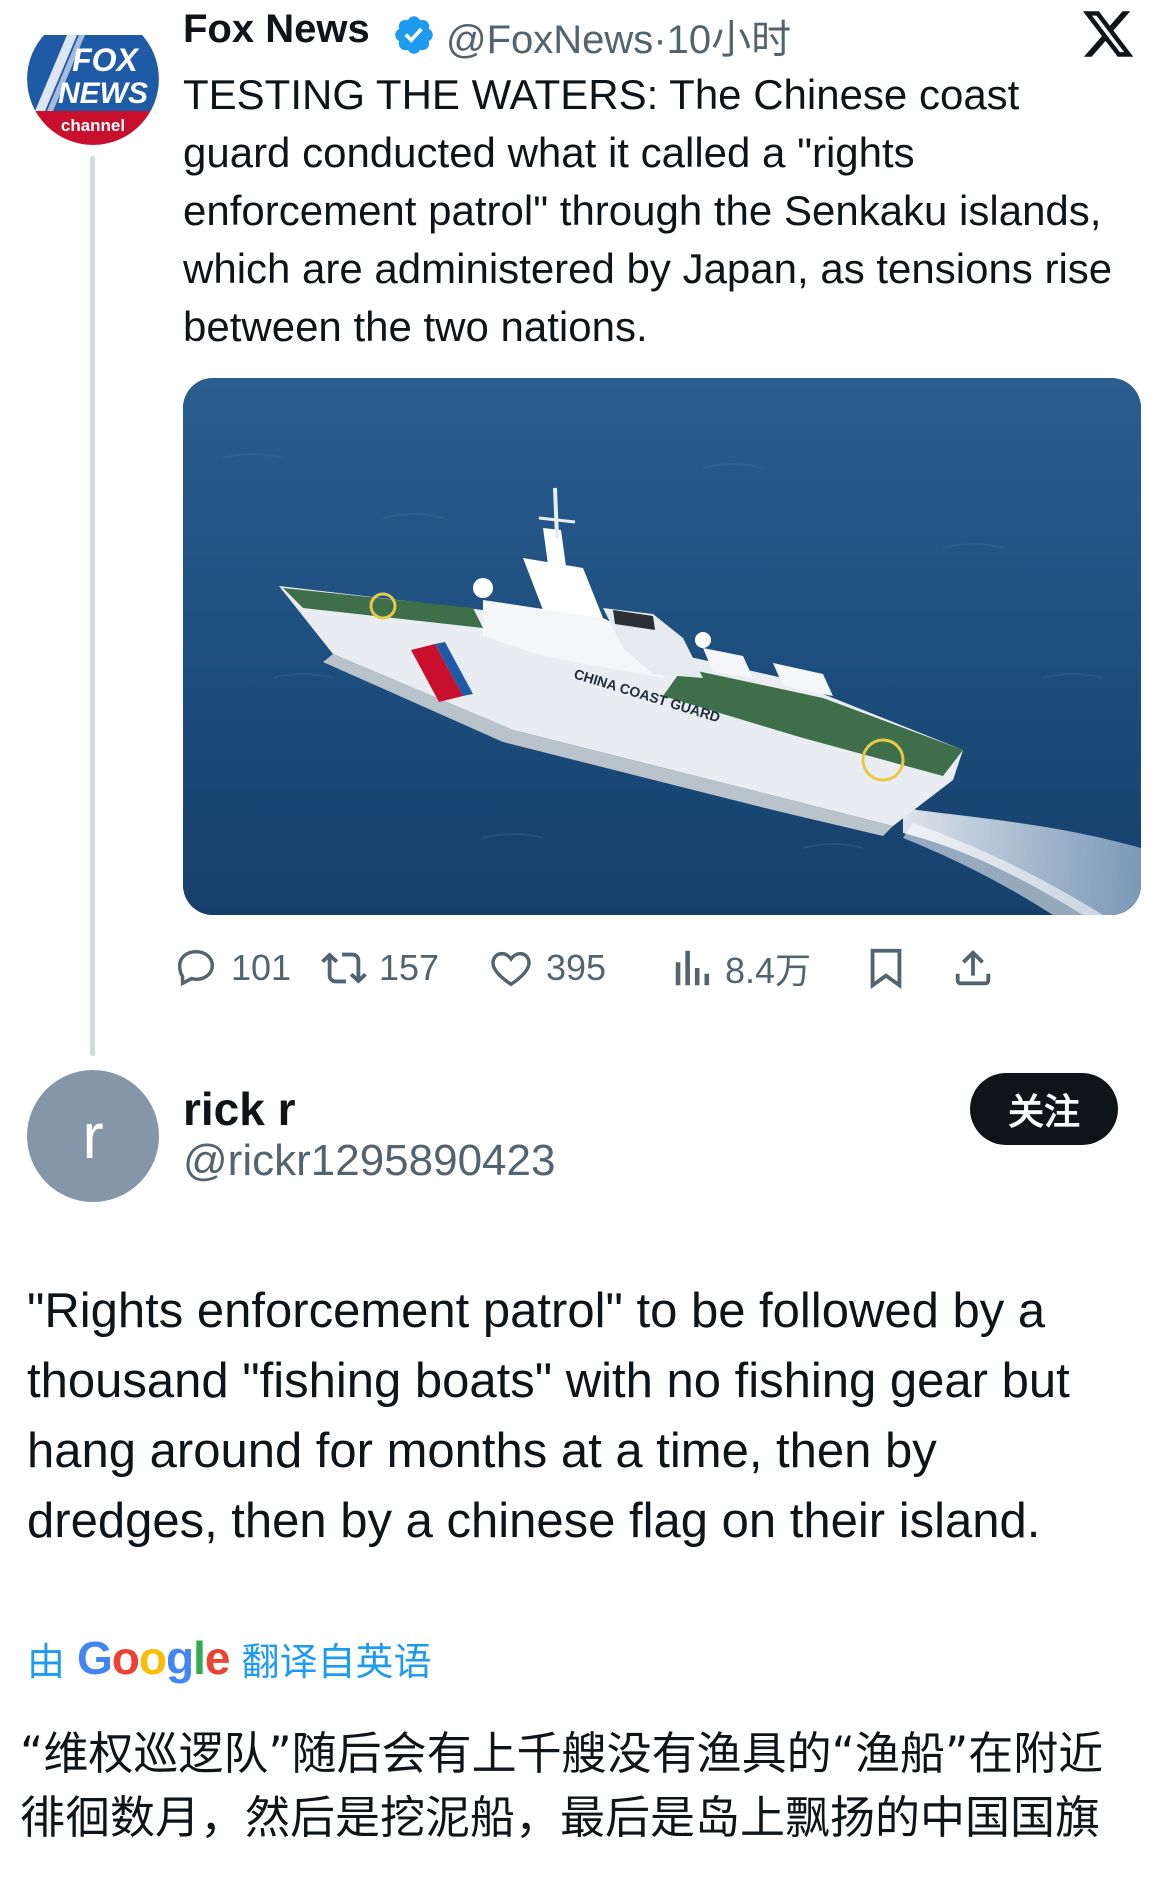 Image resolution: width=1149 pixels, height=1887 pixels. Describe the element at coordinates (261, 967) in the screenshot. I see `reply-count: 101` at that location.